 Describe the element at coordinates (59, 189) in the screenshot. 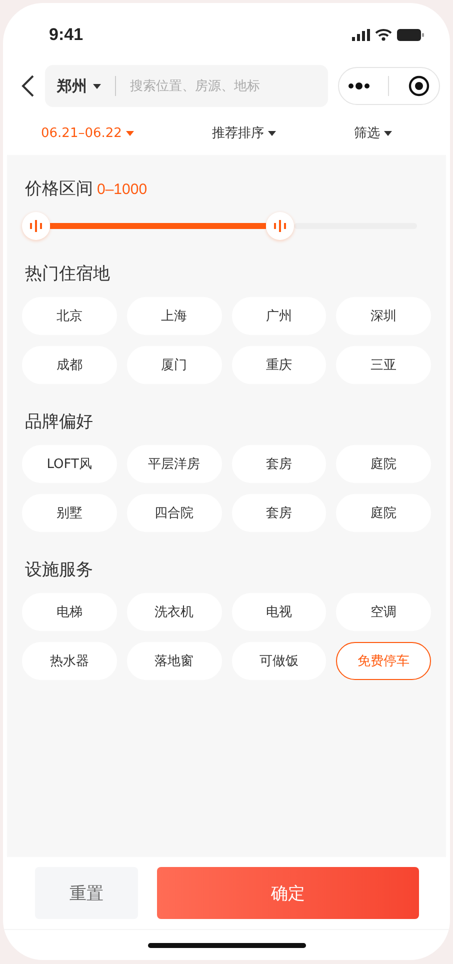

I see `section-title: 价格区间` at that location.